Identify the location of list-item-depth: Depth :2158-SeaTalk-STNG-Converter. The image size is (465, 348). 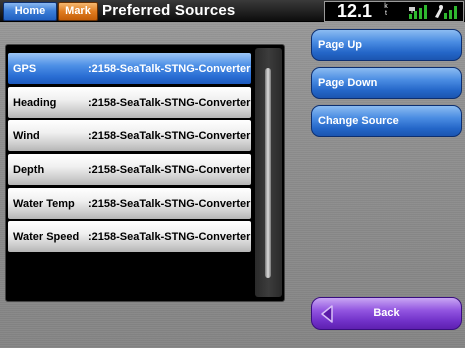
(129, 169).